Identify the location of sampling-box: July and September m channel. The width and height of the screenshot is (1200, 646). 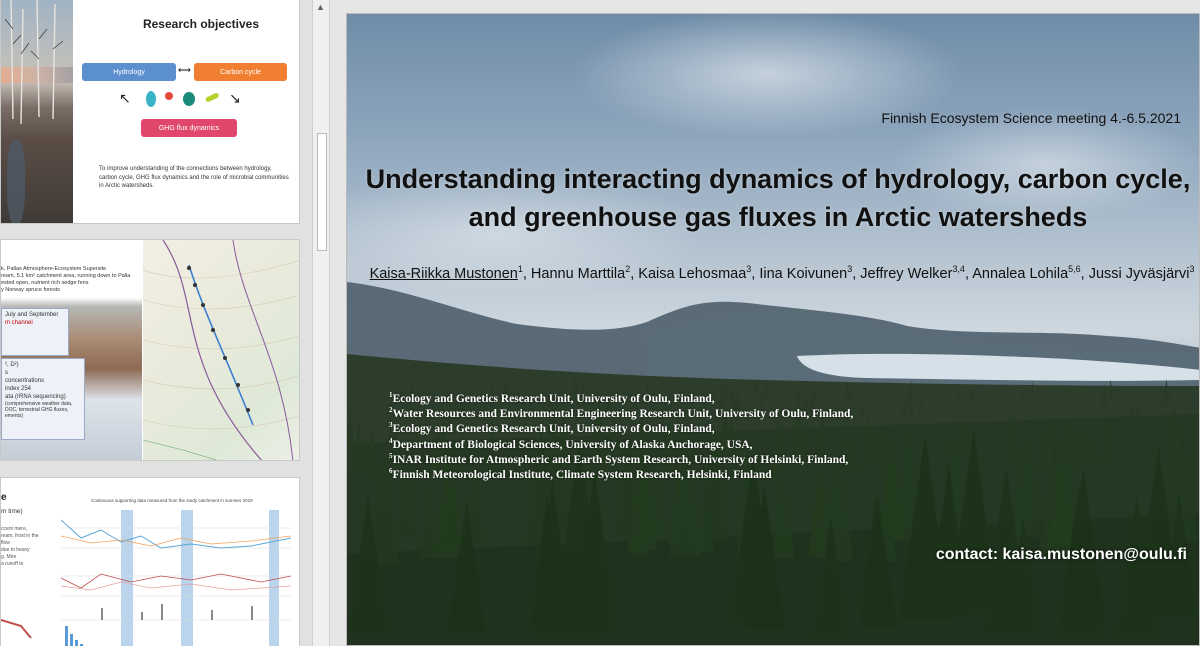
(35, 332).